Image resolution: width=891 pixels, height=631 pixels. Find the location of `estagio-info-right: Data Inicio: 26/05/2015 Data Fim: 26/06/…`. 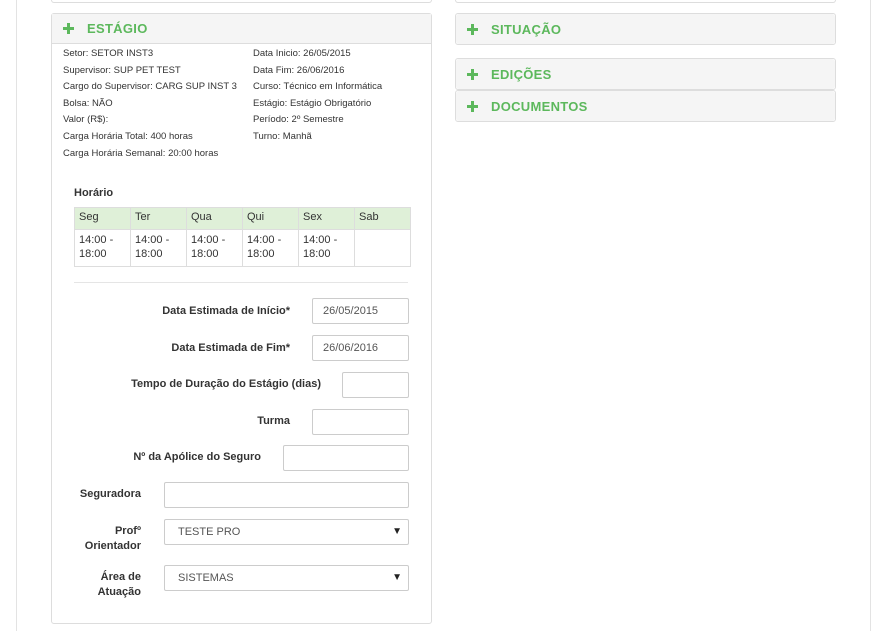

estagio-info-right: Data Inicio: 26/05/2015 Data Fim: 26/06/… is located at coordinates (317, 96).